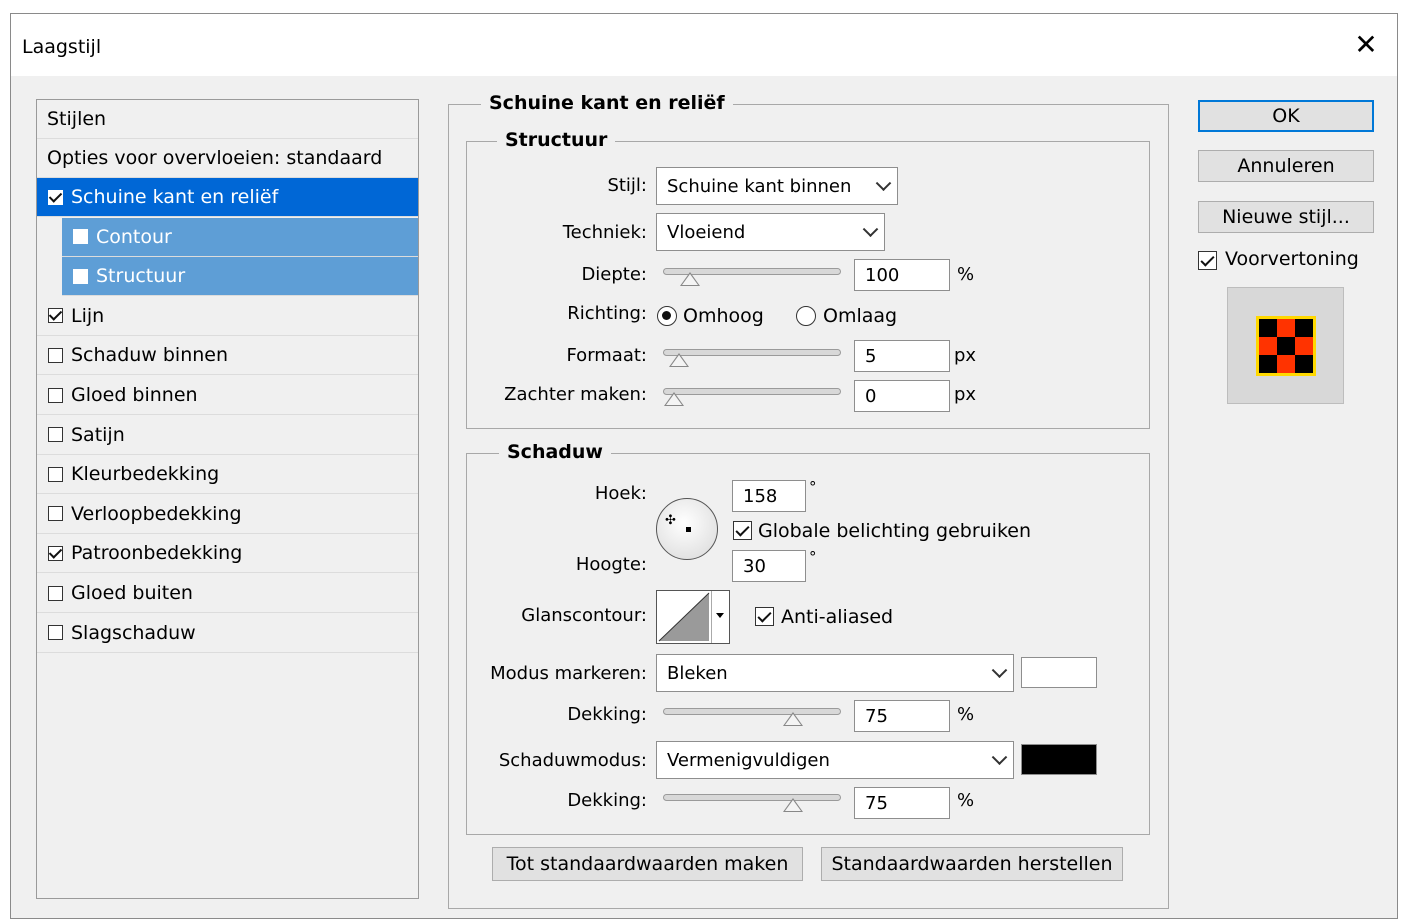 This screenshot has width=1405, height=919. Describe the element at coordinates (1059, 759) in the screenshot. I see `shadow-color-swatch` at that location.